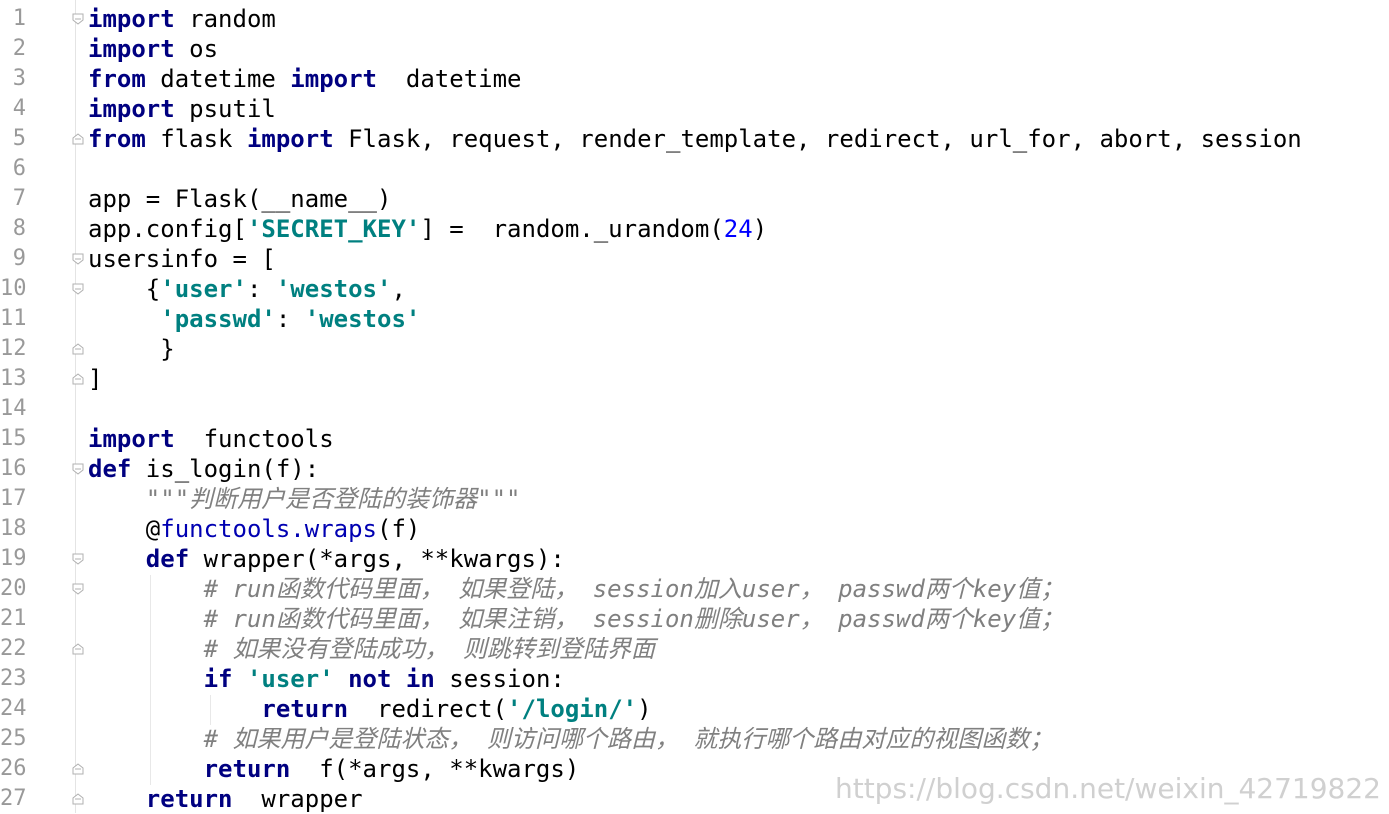 The width and height of the screenshot is (1389, 814). I want to click on line-number: 21, so click(13, 618).